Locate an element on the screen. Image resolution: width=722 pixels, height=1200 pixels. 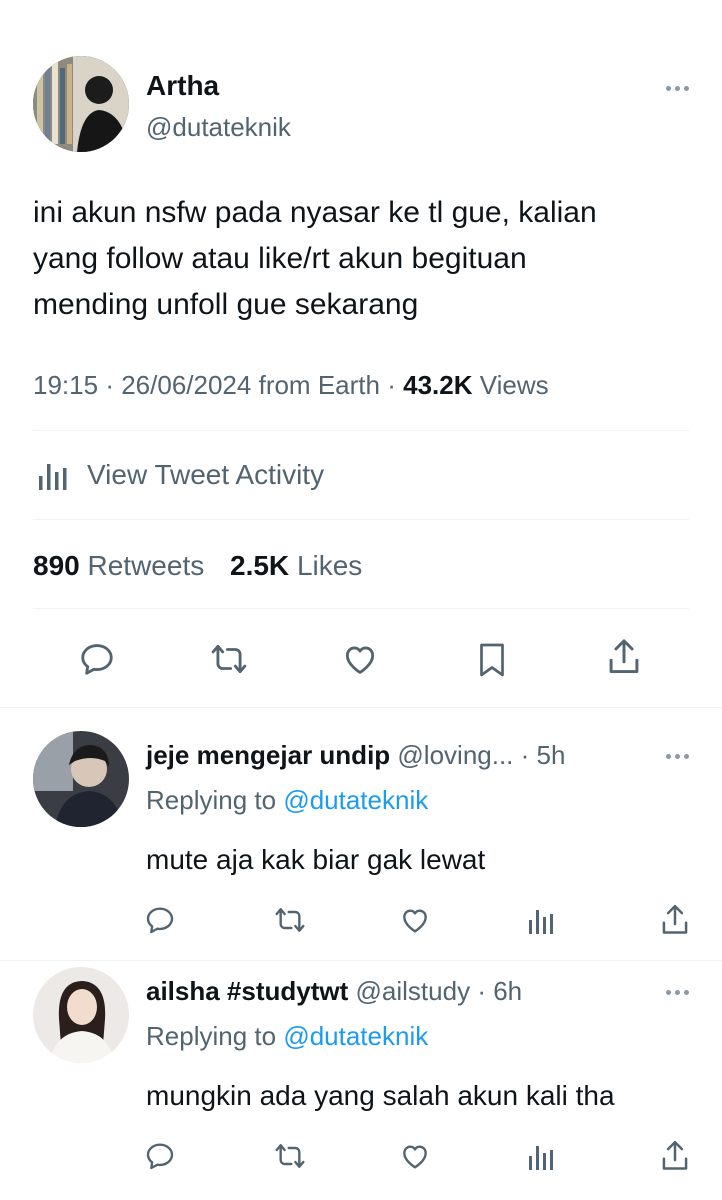
author-avatar is located at coordinates (81, 104).